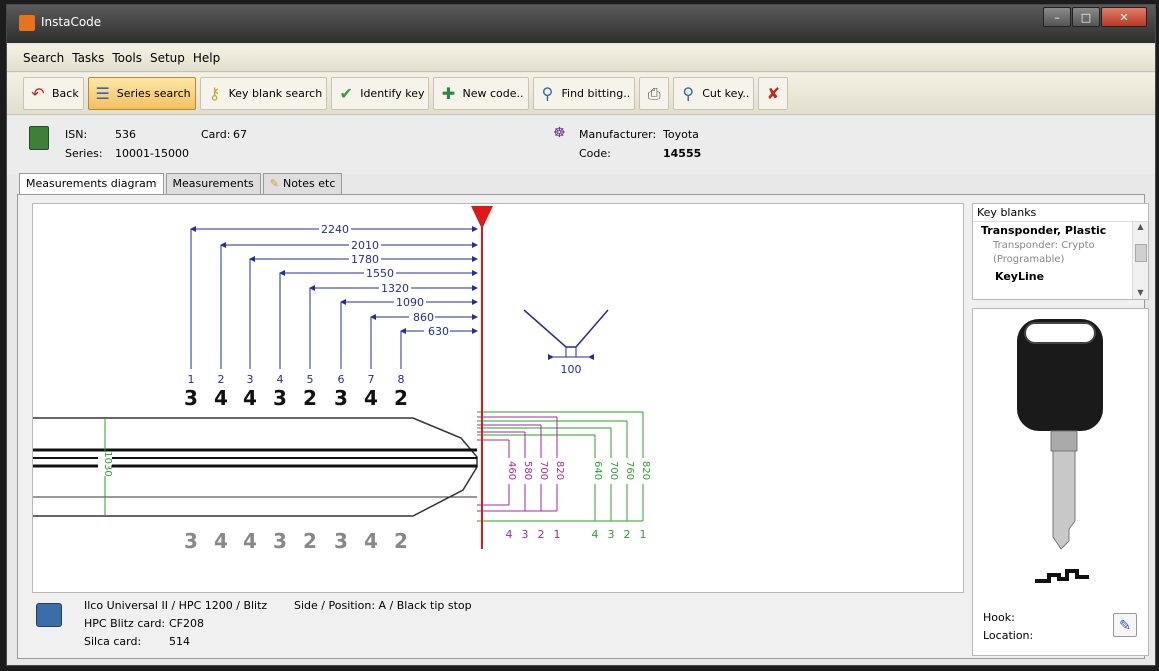  I want to click on blade-height-label: 1030, so click(107, 463).